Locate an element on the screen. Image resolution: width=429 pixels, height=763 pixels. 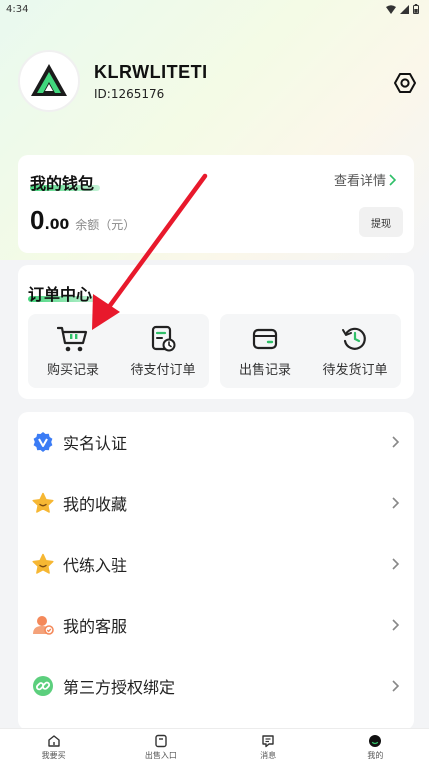
tab-label: 我要买 is located at coordinates (53, 755).